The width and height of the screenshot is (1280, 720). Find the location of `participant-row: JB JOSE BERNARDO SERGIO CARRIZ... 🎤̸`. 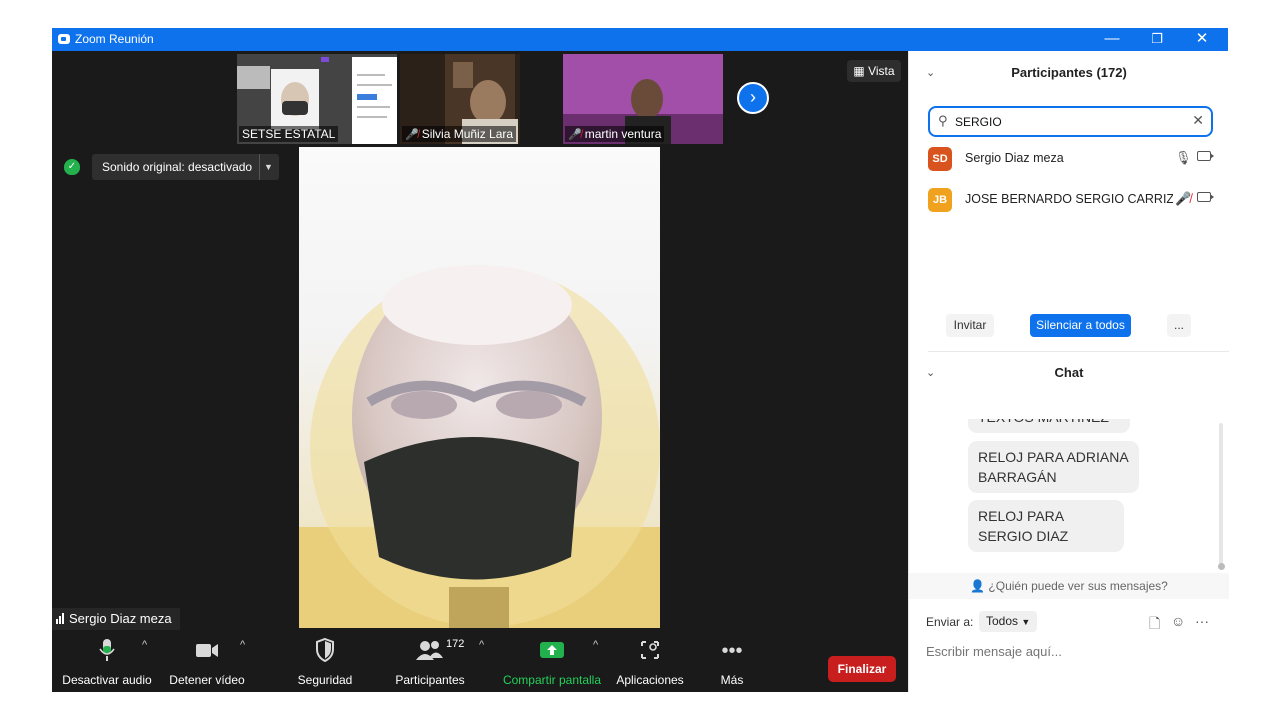

participant-row: JB JOSE BERNARDO SERGIO CARRIZ... 🎤̸ is located at coordinates (1069, 200).